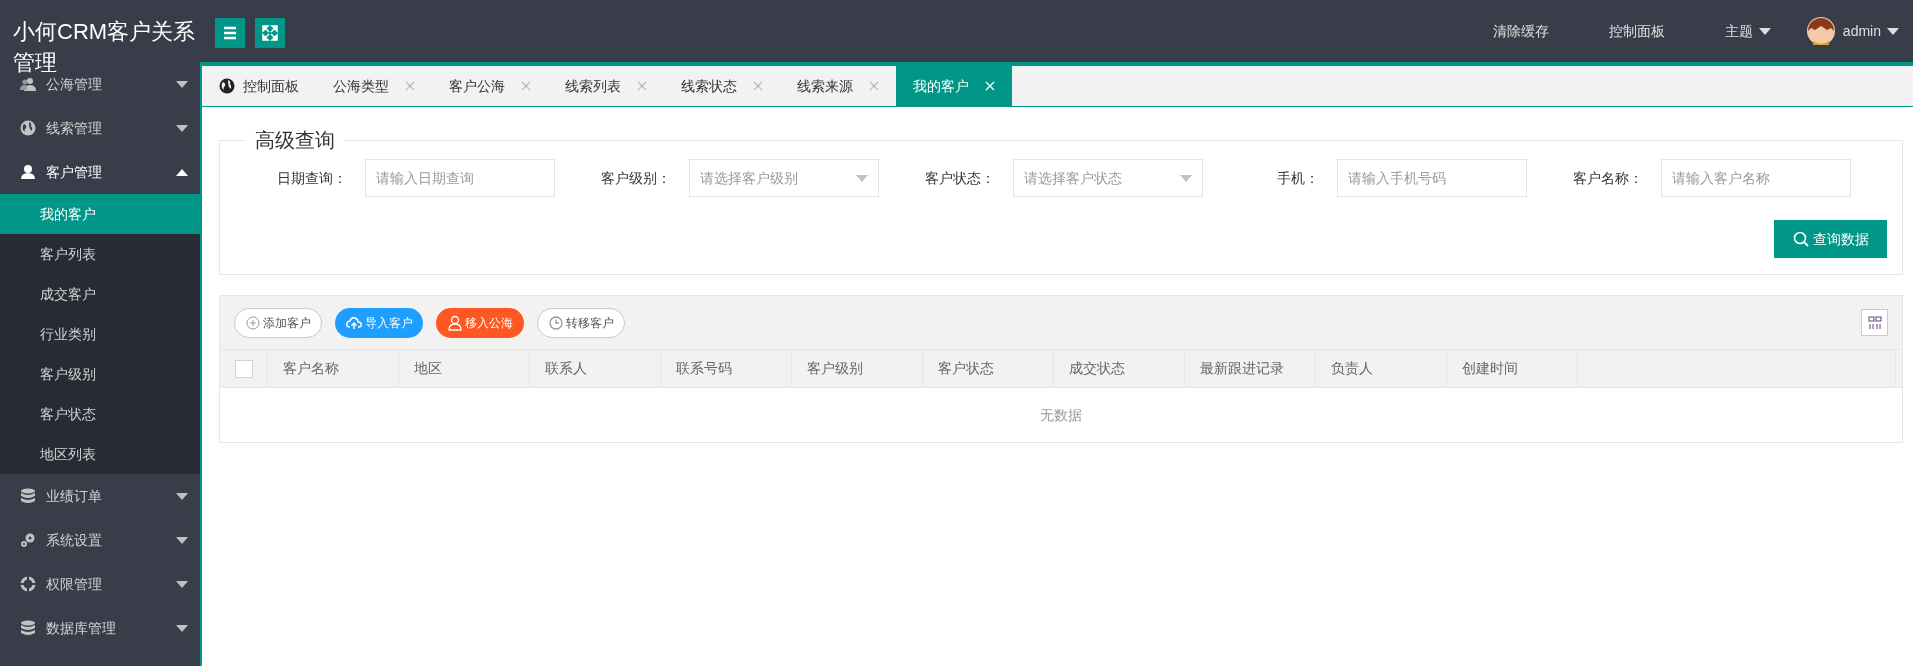 The image size is (1913, 666). I want to click on submenu-item: 客户级别, so click(100, 374).